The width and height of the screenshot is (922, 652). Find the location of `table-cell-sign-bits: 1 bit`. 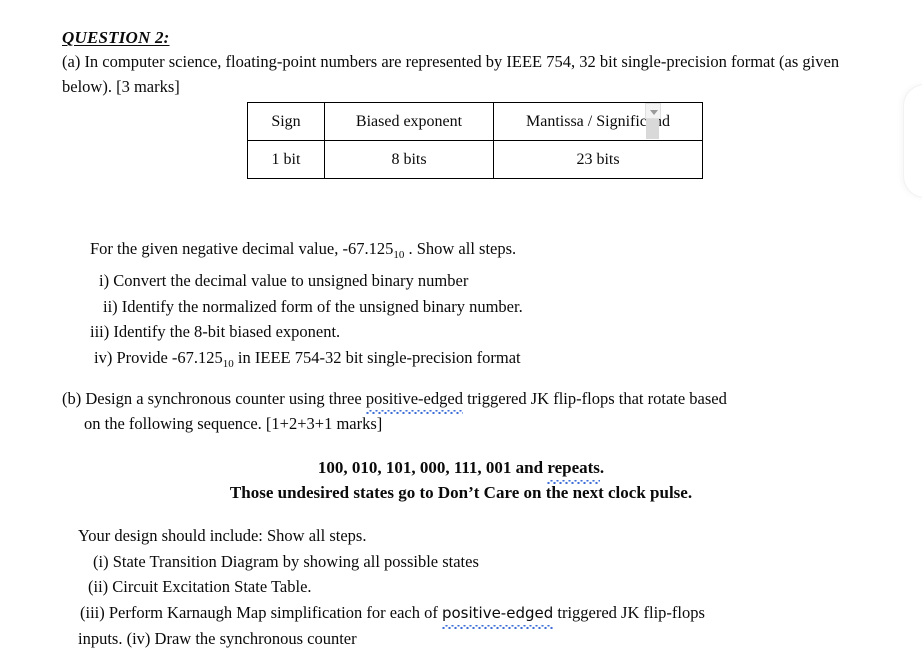

table-cell-sign-bits: 1 bit is located at coordinates (286, 159).